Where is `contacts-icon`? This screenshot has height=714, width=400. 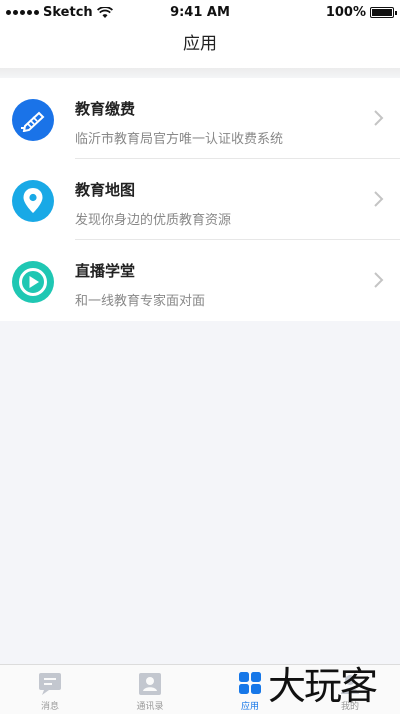 contacts-icon is located at coordinates (150, 684).